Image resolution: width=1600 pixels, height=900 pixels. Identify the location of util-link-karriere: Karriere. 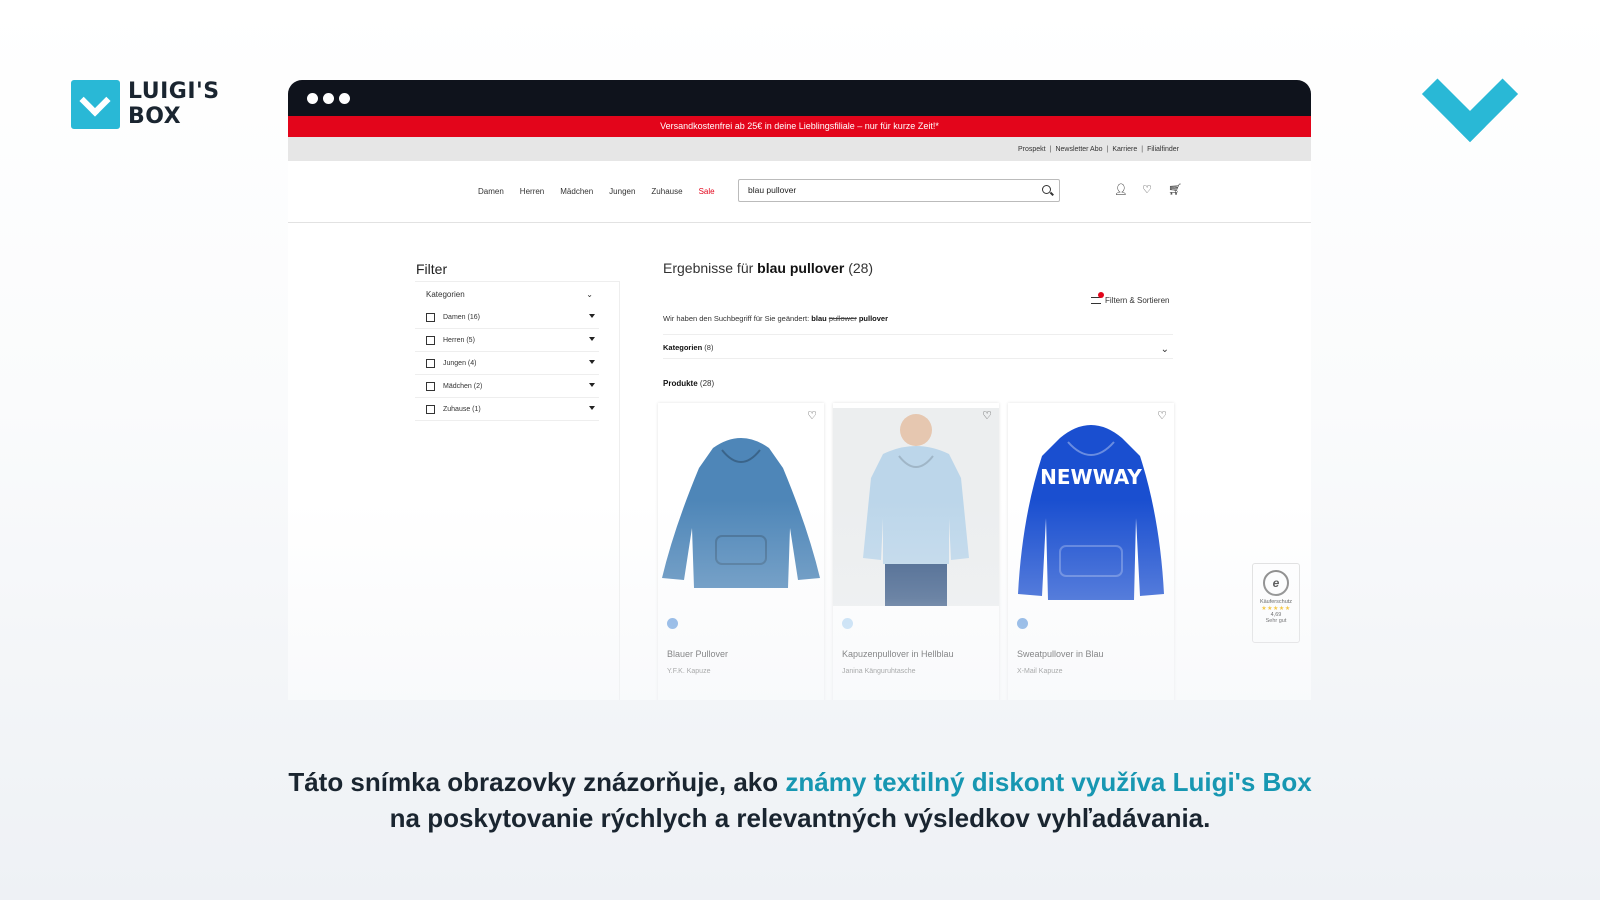
(1124, 149).